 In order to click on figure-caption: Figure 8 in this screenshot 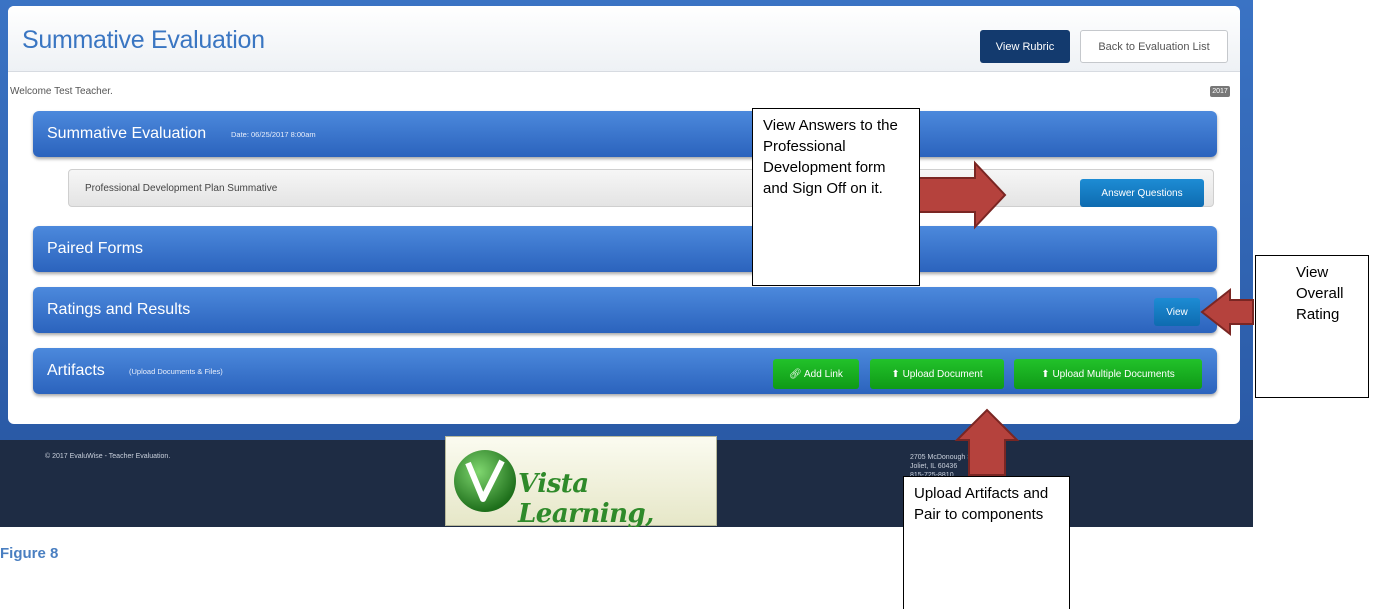, I will do `click(29, 553)`.